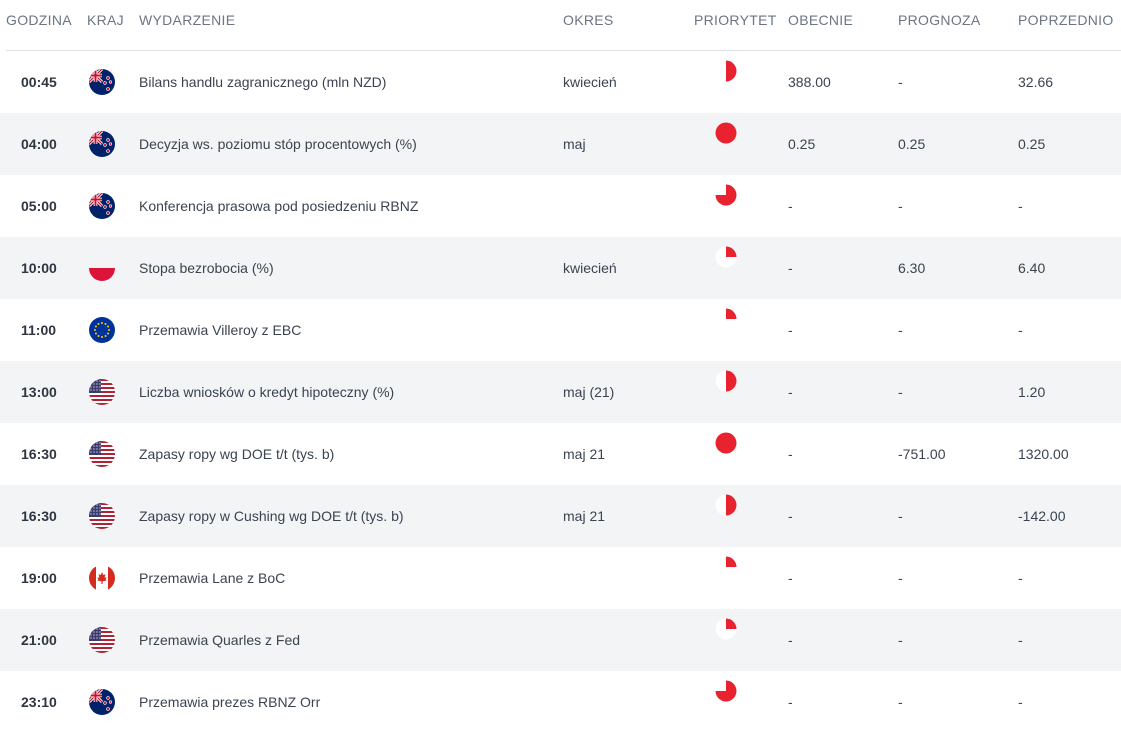  I want to click on event-time: 19:00, so click(39, 578).